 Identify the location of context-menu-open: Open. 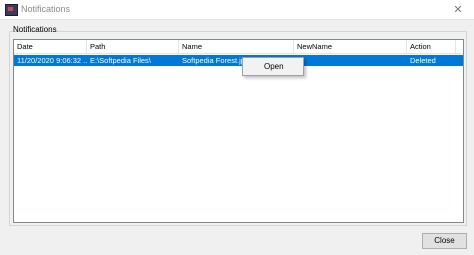
(273, 66).